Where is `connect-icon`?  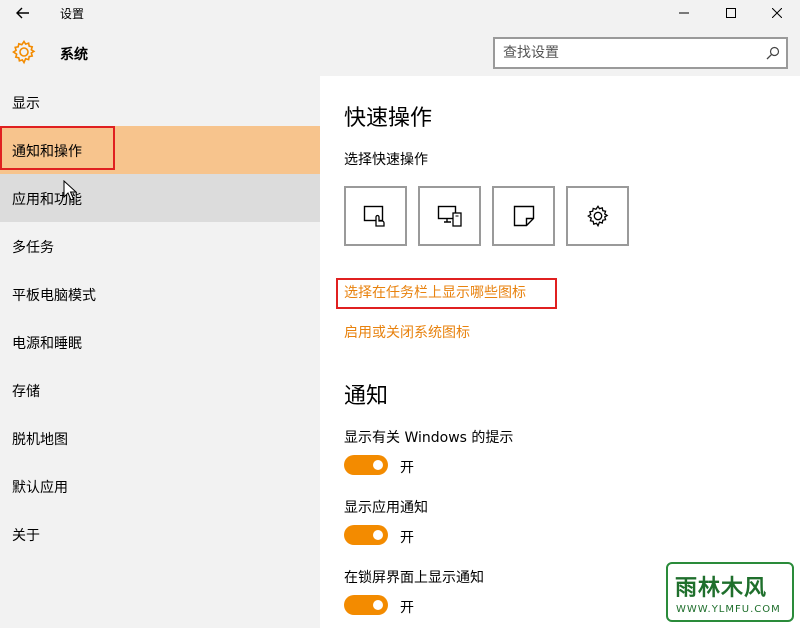 connect-icon is located at coordinates (449, 216).